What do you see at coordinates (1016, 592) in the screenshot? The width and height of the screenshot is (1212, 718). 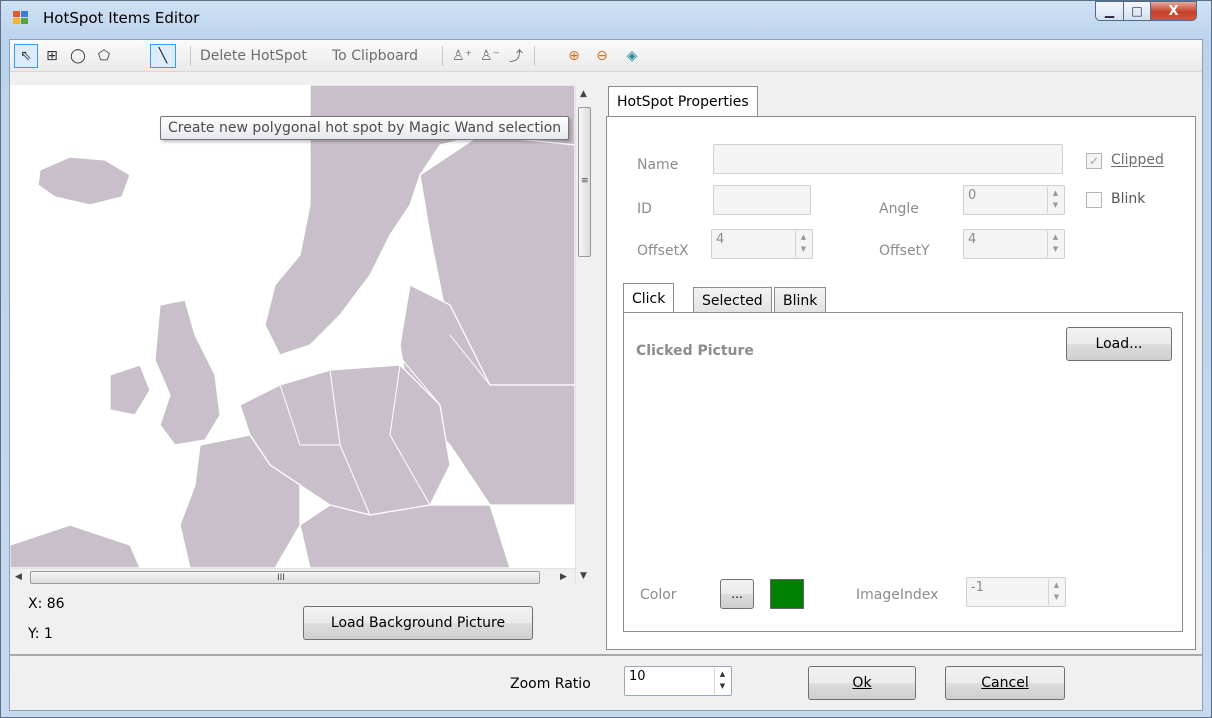 I see `imageindex-stepper: -1 ▲ ▼` at bounding box center [1016, 592].